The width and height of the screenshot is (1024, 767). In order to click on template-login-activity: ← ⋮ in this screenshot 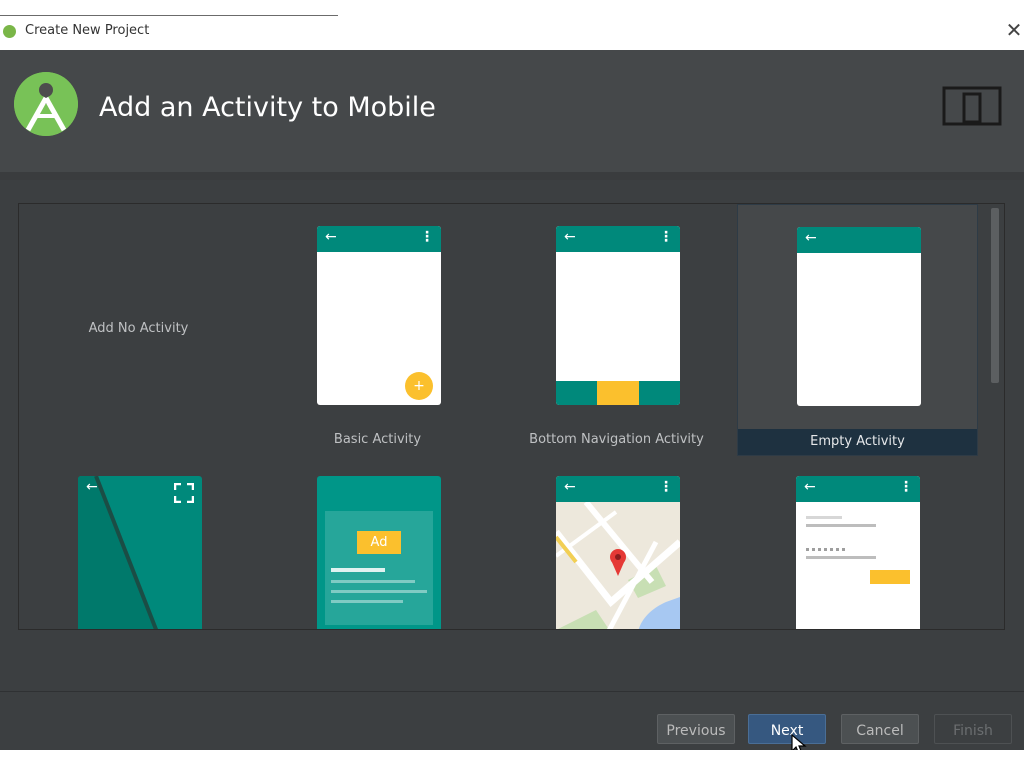, I will do `click(856, 541)`.